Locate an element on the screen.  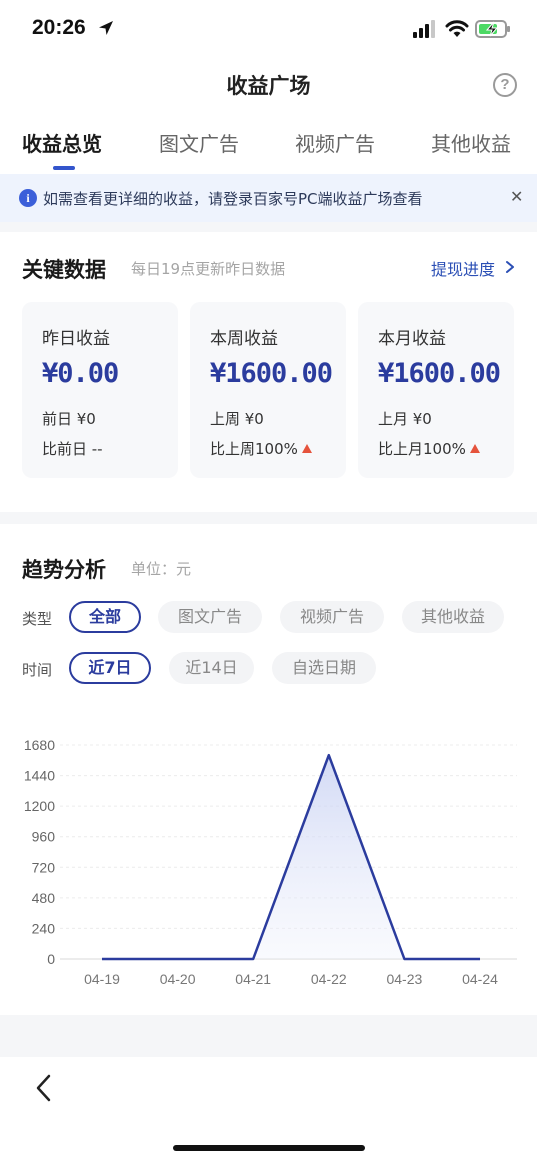
type-chip-other: 其他收益 is located at coordinates (453, 617).